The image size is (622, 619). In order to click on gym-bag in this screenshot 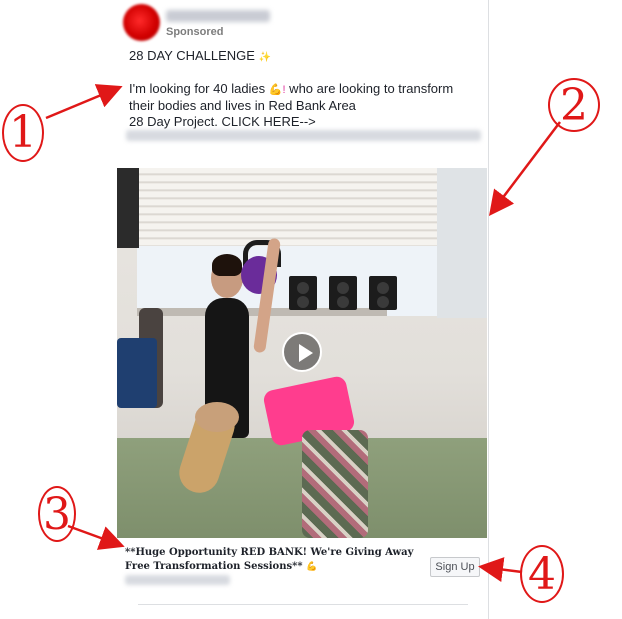, I will do `click(137, 373)`.